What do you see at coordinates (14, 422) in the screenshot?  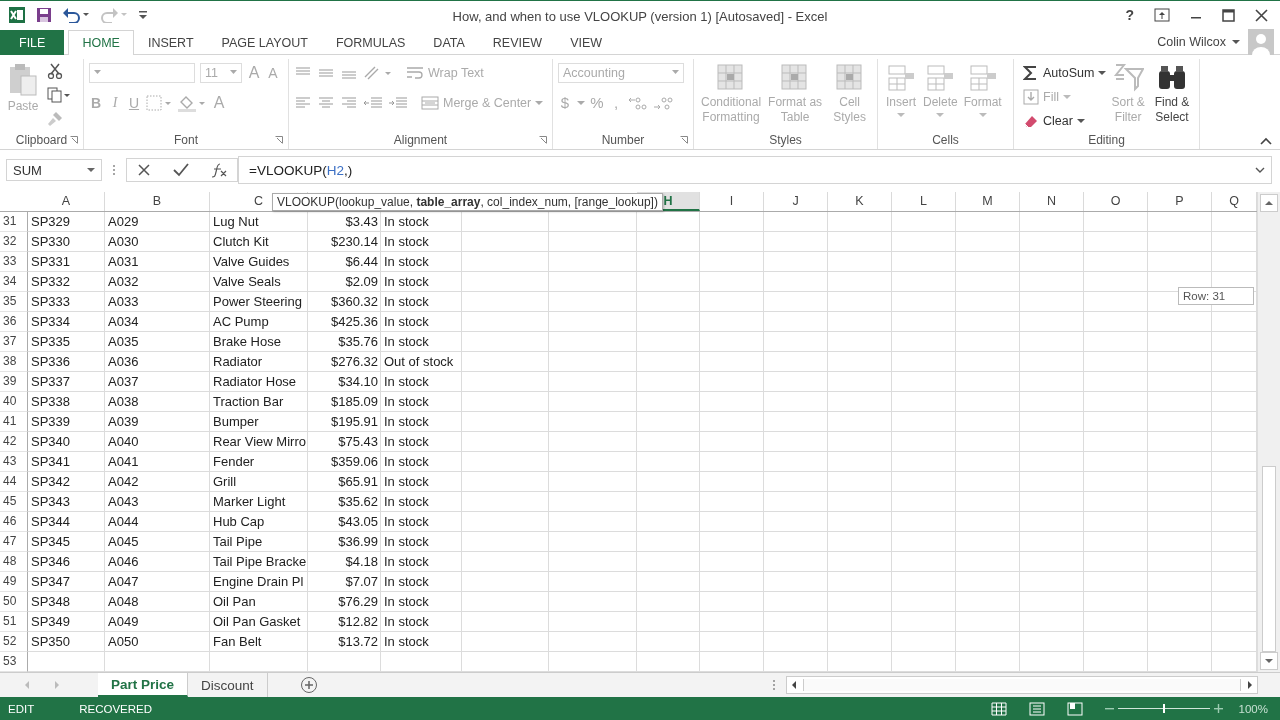 I see `row-header: 41` at bounding box center [14, 422].